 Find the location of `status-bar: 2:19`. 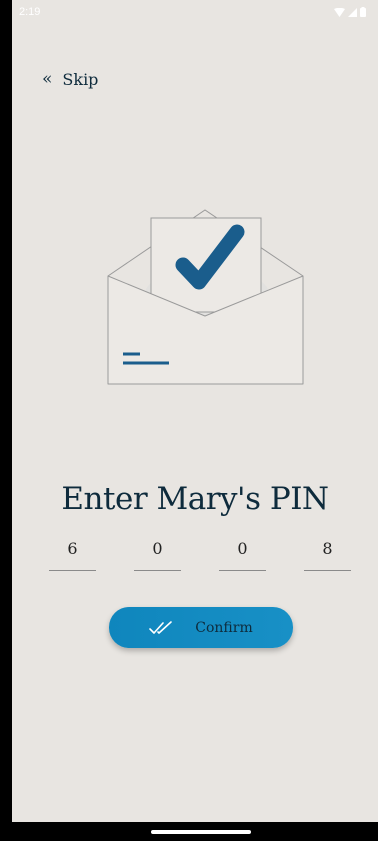

status-bar: 2:19 is located at coordinates (195, 13).